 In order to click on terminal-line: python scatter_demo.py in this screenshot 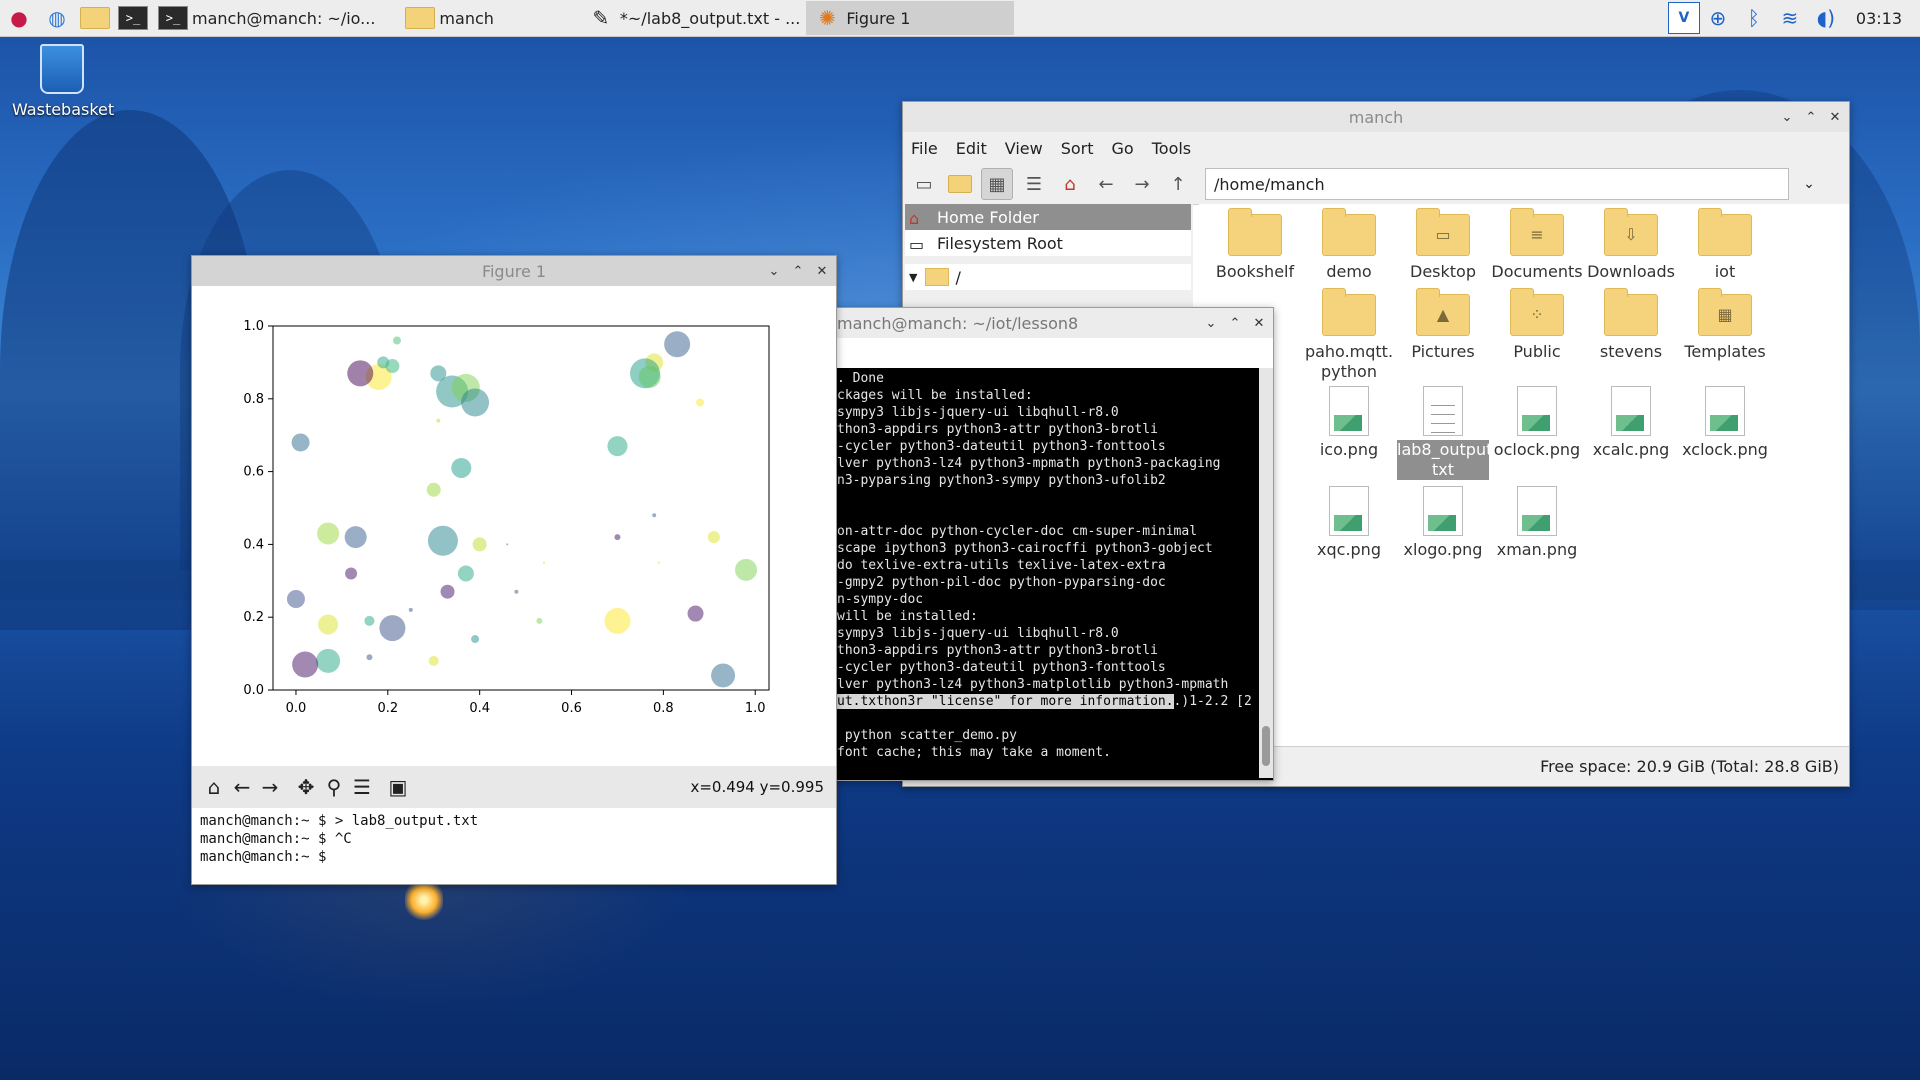, I will do `click(927, 735)`.